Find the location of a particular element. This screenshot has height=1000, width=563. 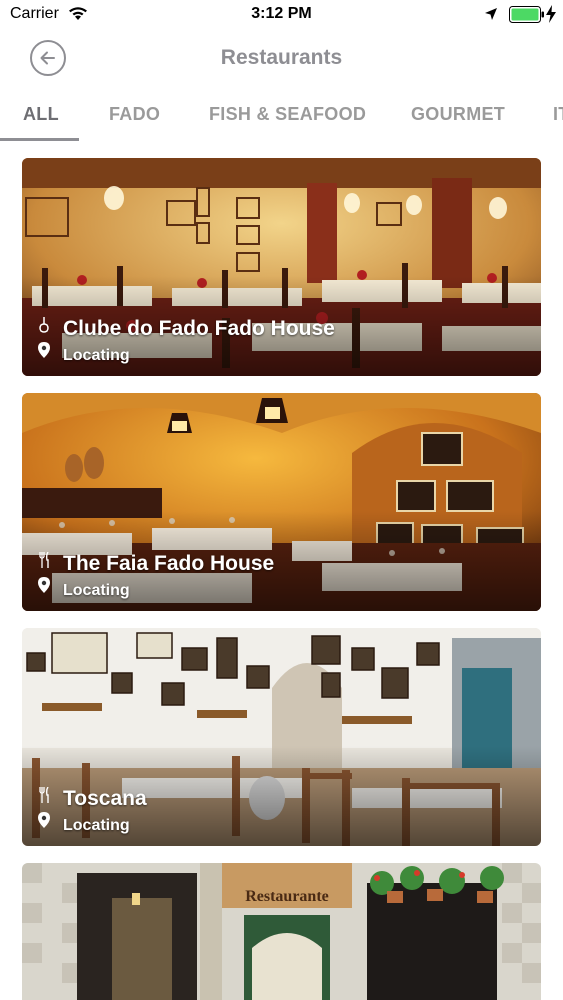

guitar-icon is located at coordinates (44, 327).